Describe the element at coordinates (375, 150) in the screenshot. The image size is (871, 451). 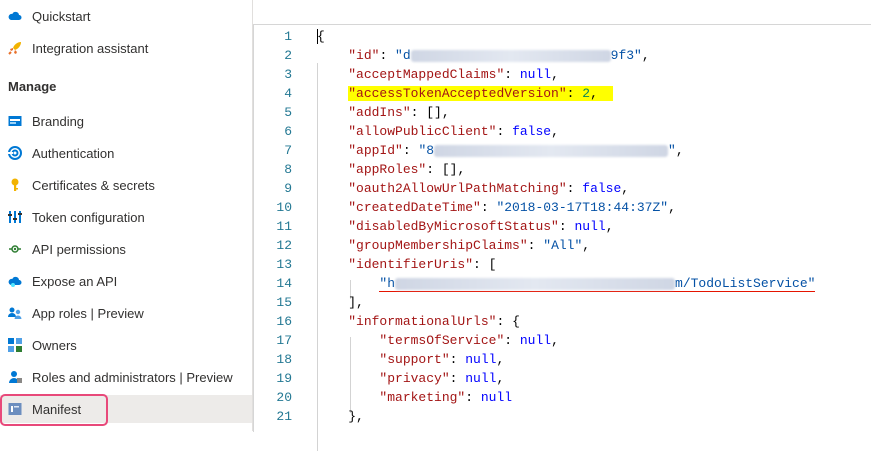
I see `json-key: "appId"` at that location.